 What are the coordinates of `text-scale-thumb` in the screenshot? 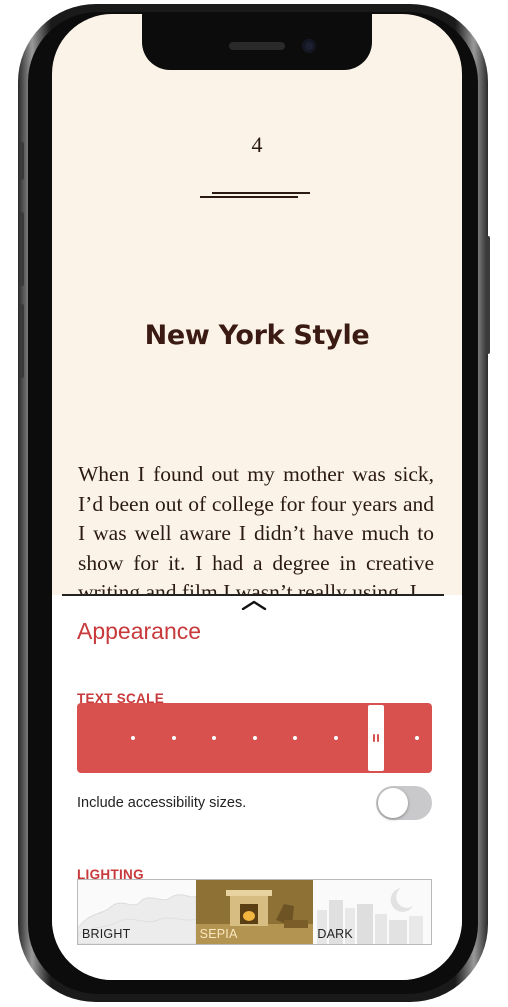 It's located at (376, 738).